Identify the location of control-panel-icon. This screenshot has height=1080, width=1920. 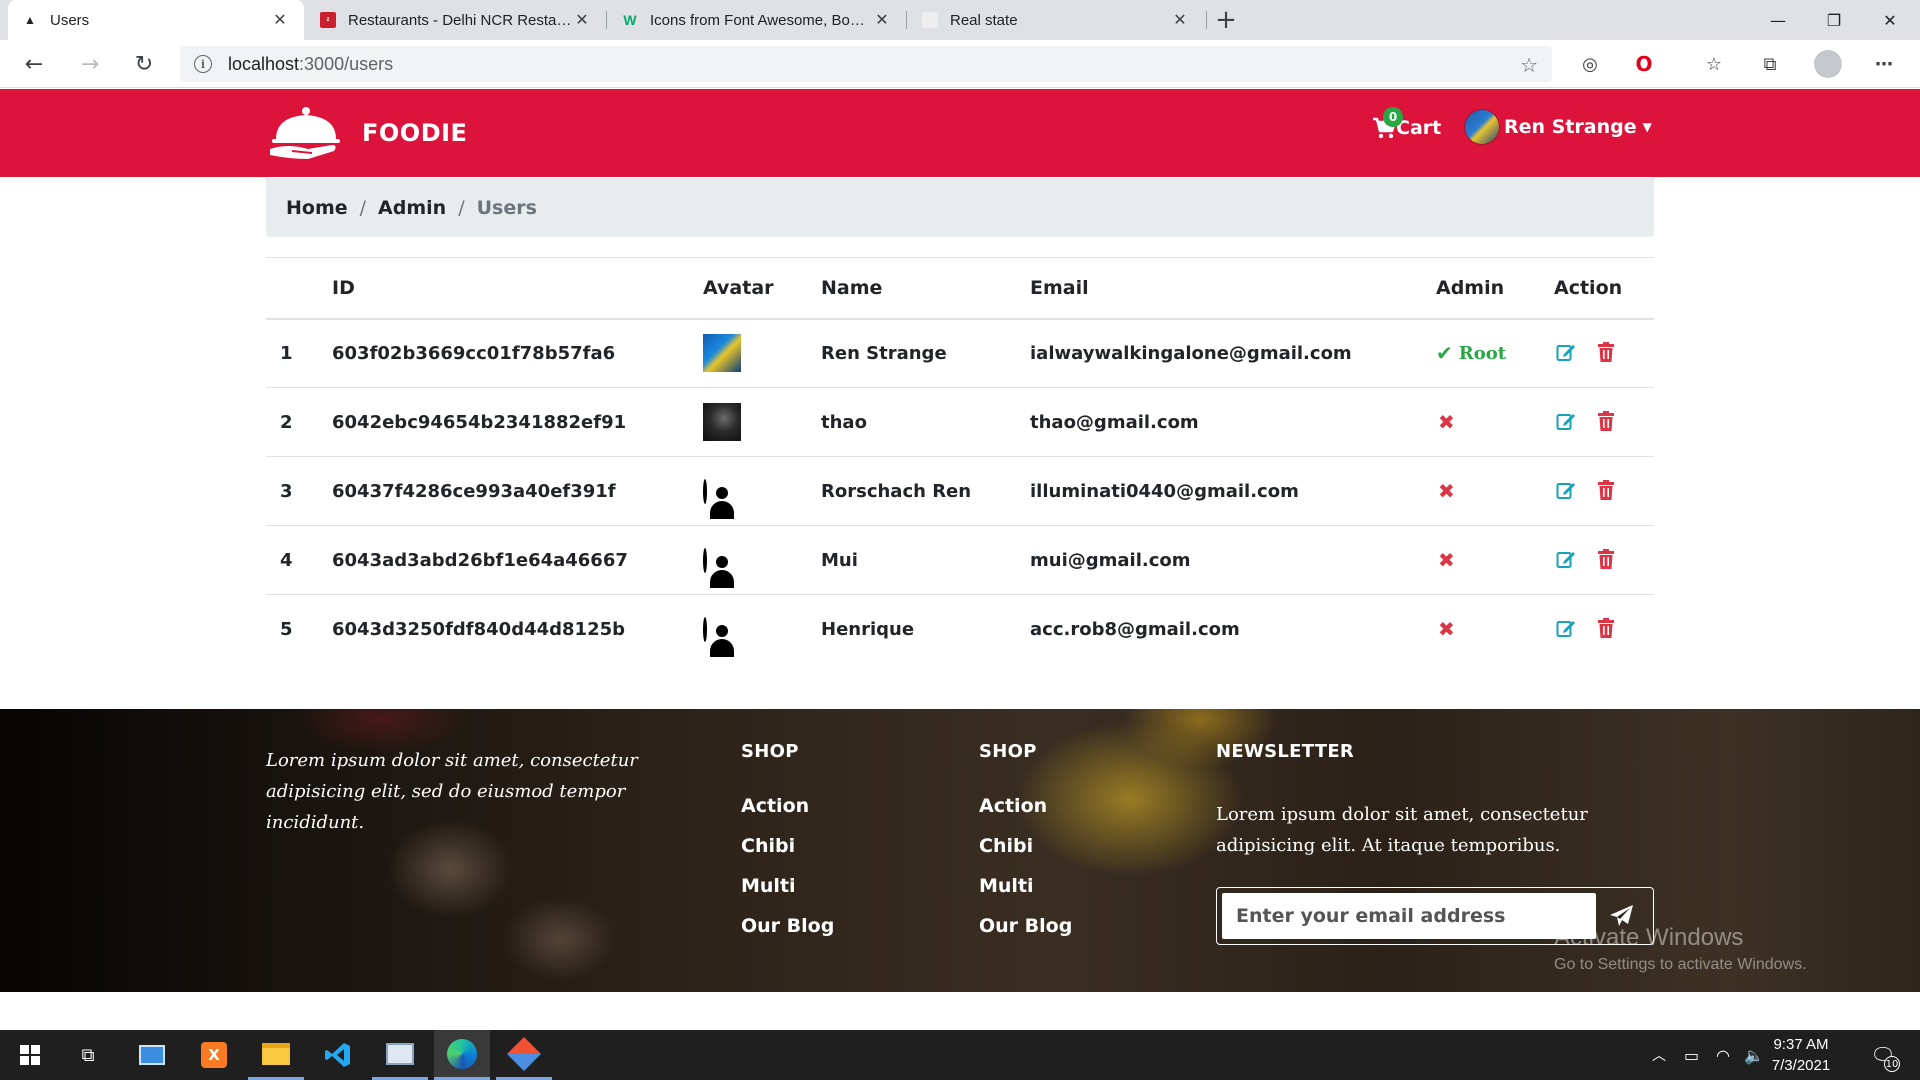
(152, 1055).